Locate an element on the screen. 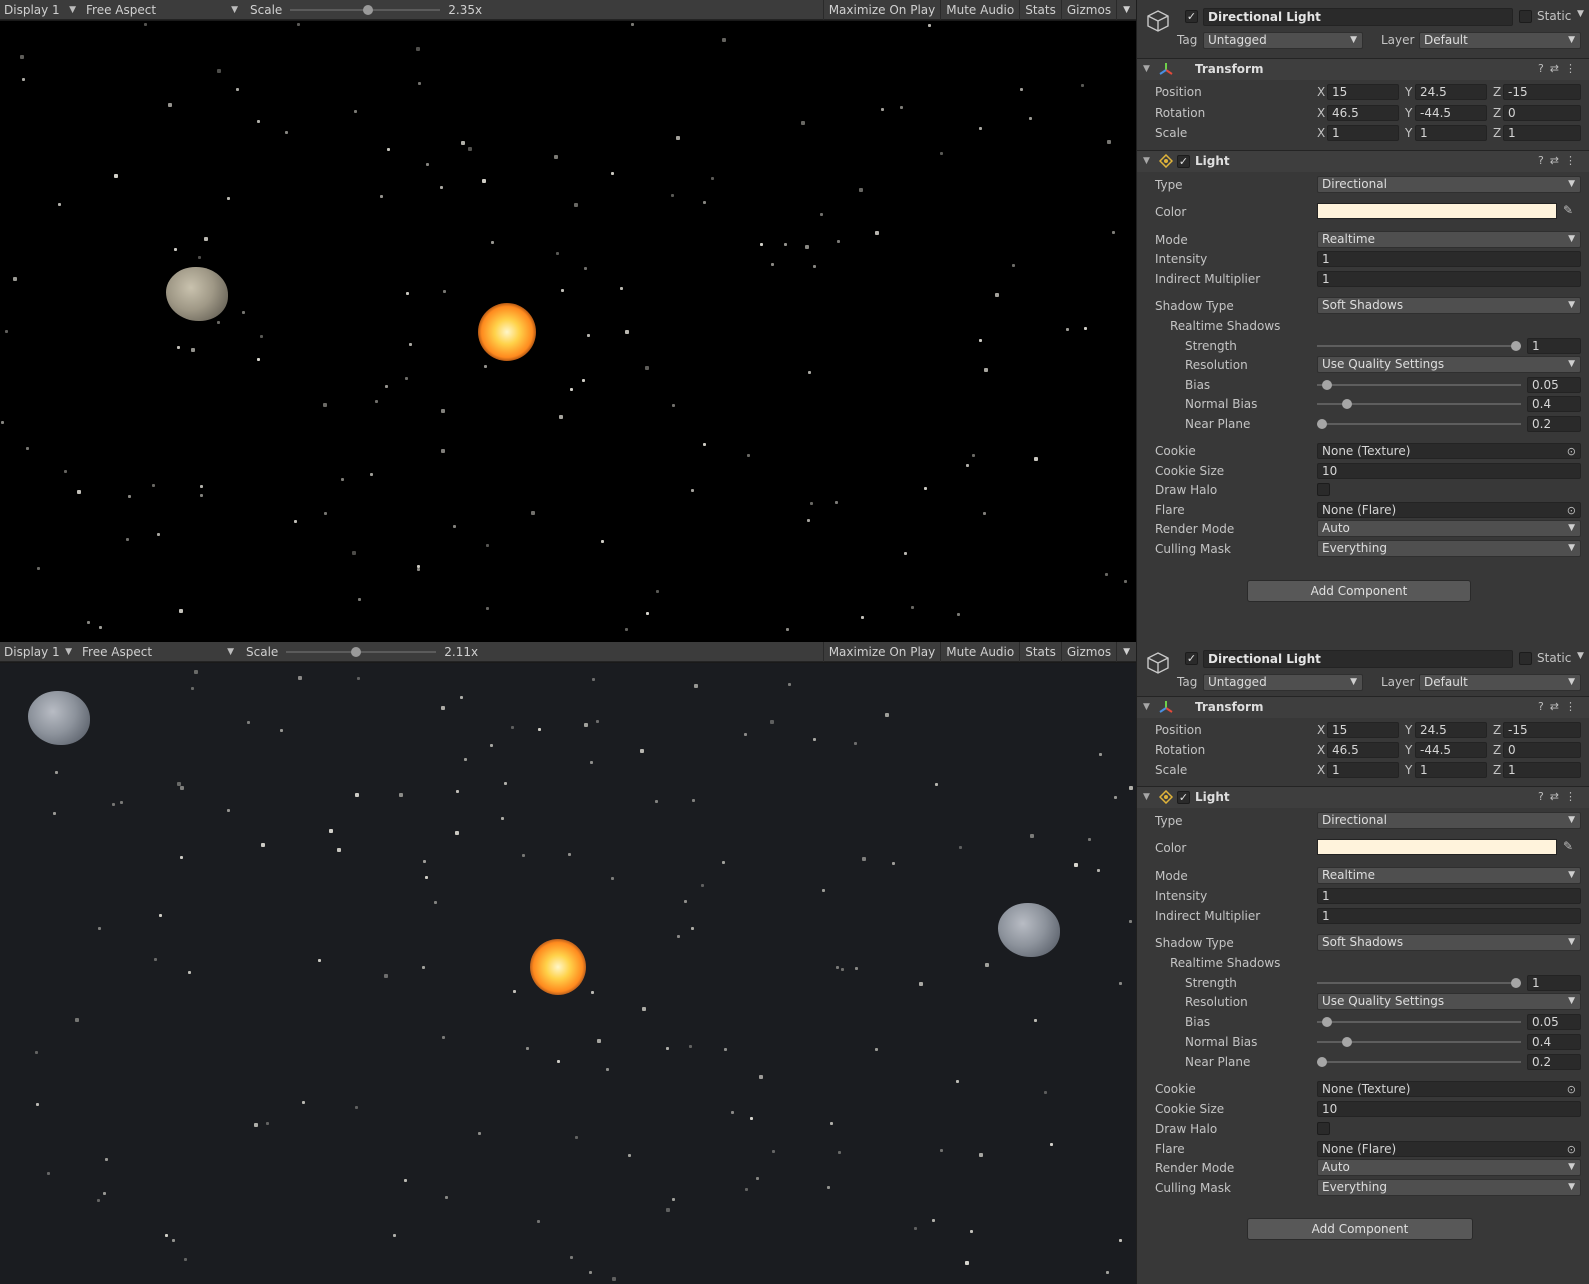 The image size is (1589, 1284). rotation-x-field: 46.5 is located at coordinates (1363, 113).